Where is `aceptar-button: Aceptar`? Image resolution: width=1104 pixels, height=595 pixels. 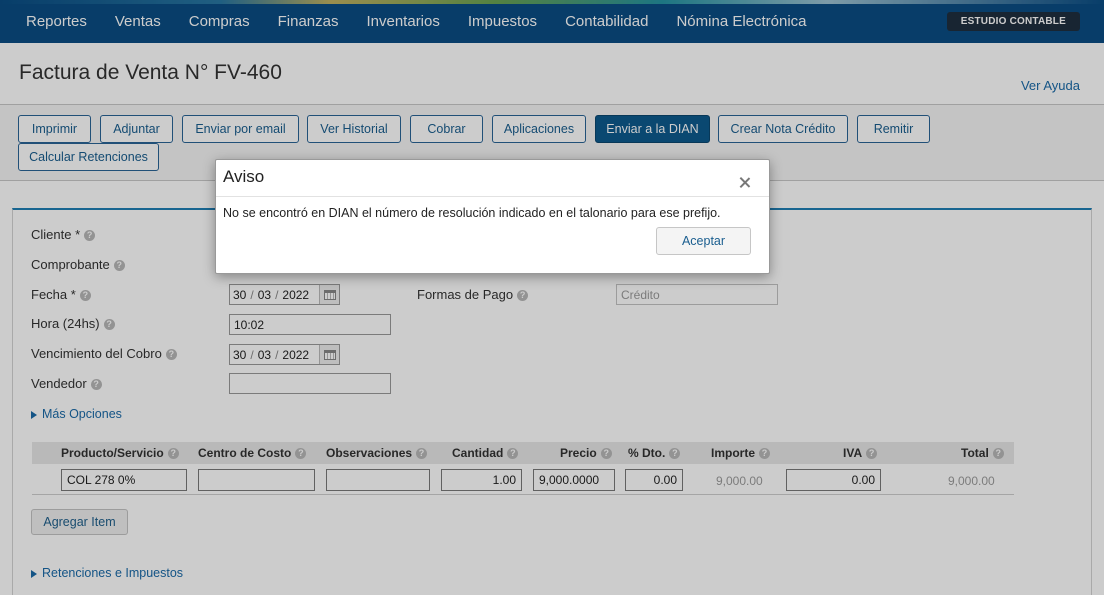
aceptar-button: Aceptar is located at coordinates (703, 241).